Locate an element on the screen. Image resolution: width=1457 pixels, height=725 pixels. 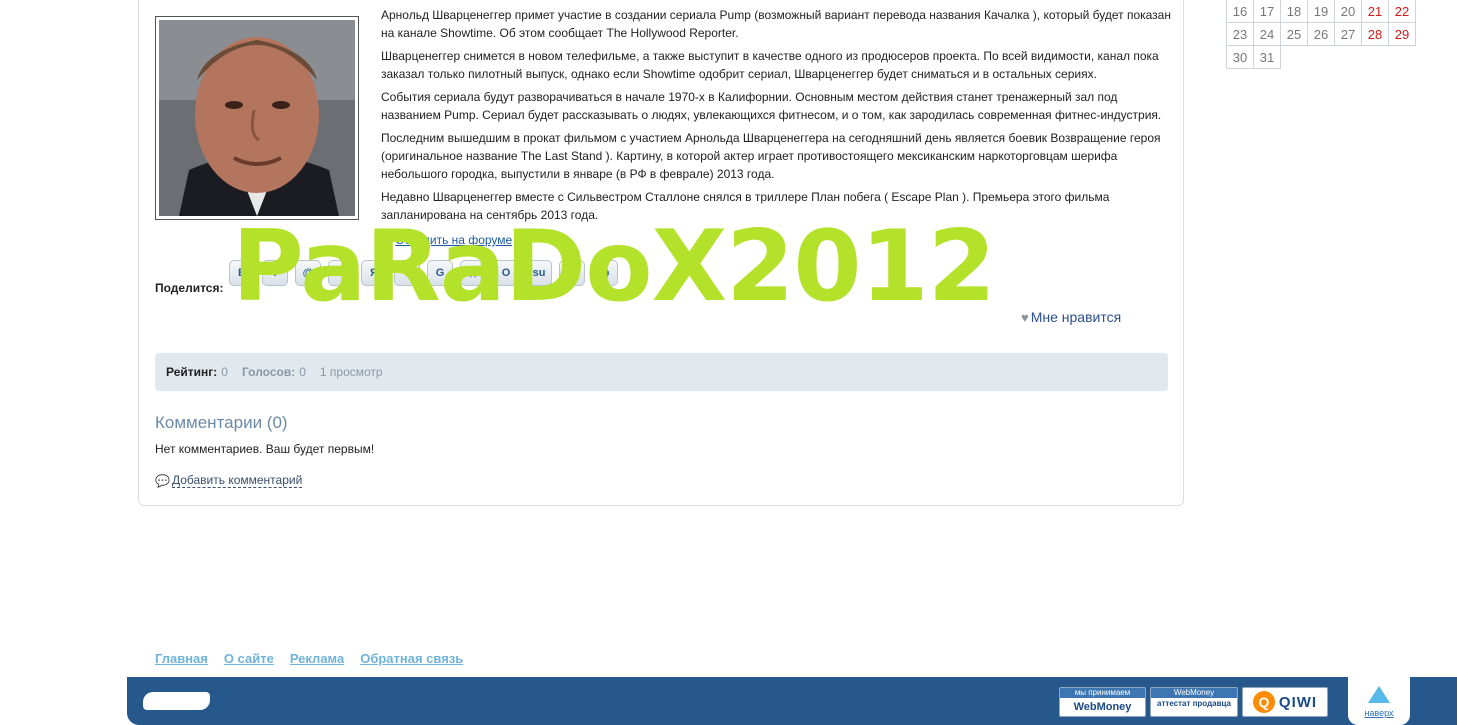
scroll-to-top-label: наверх is located at coordinates (1378, 713).